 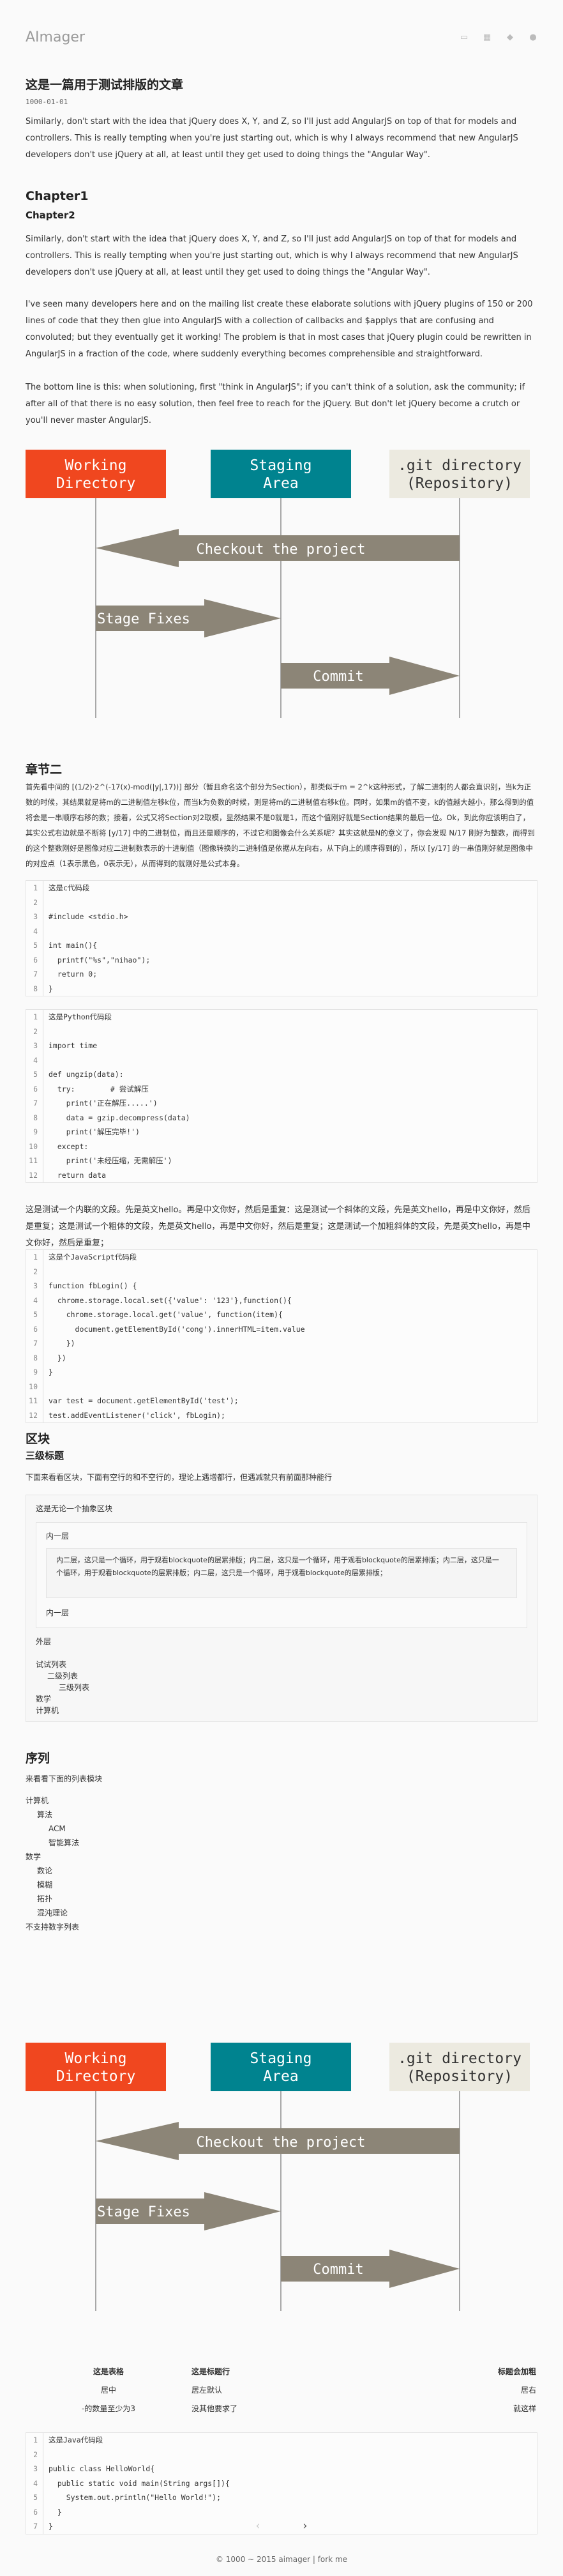 I want to click on line-number: 8, so click(x=34, y=1117).